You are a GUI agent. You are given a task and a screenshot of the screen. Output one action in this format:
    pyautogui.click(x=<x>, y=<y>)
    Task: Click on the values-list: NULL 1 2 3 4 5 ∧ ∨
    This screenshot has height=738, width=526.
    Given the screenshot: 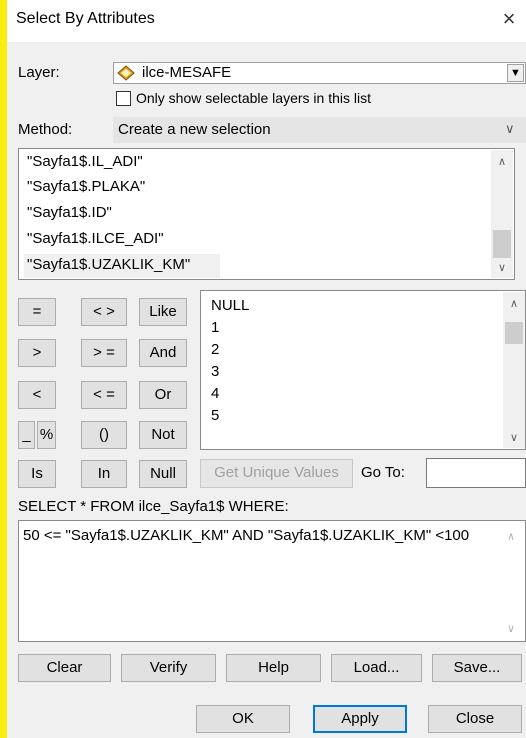 What is the action you would take?
    pyautogui.click(x=363, y=370)
    